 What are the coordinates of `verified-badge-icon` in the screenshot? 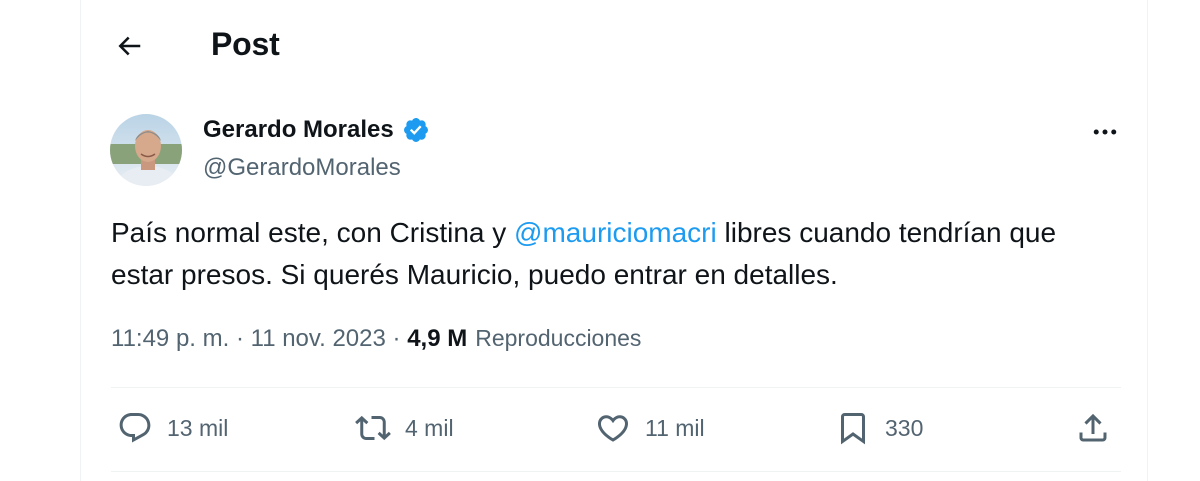 It's located at (415, 130).